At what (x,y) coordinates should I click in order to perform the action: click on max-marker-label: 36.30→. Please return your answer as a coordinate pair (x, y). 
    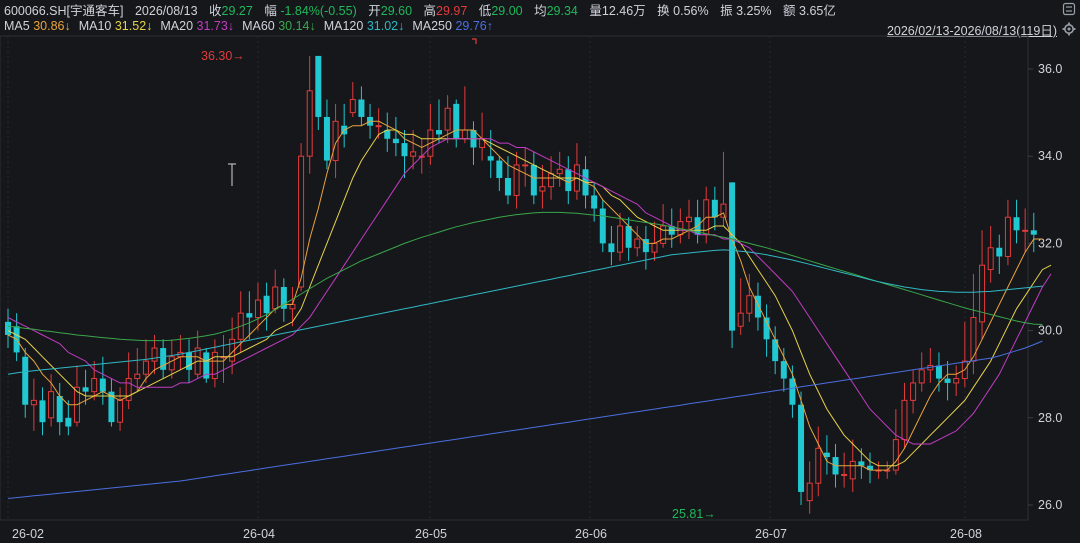
    Looking at the image, I should click on (223, 56).